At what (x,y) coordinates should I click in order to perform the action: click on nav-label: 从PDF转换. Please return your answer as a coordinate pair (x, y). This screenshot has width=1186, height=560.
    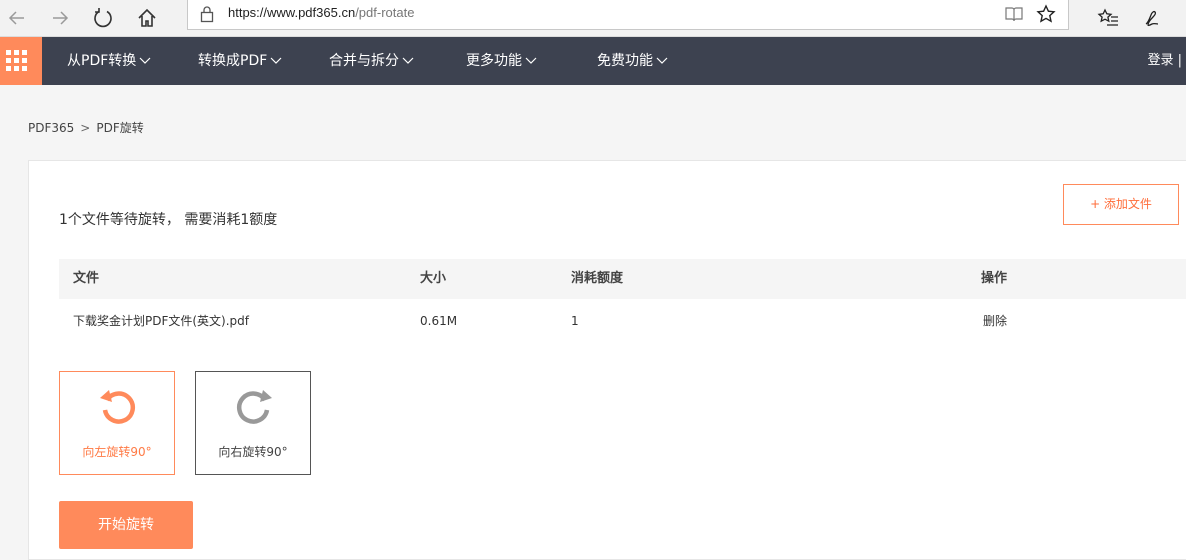
    Looking at the image, I should click on (102, 61).